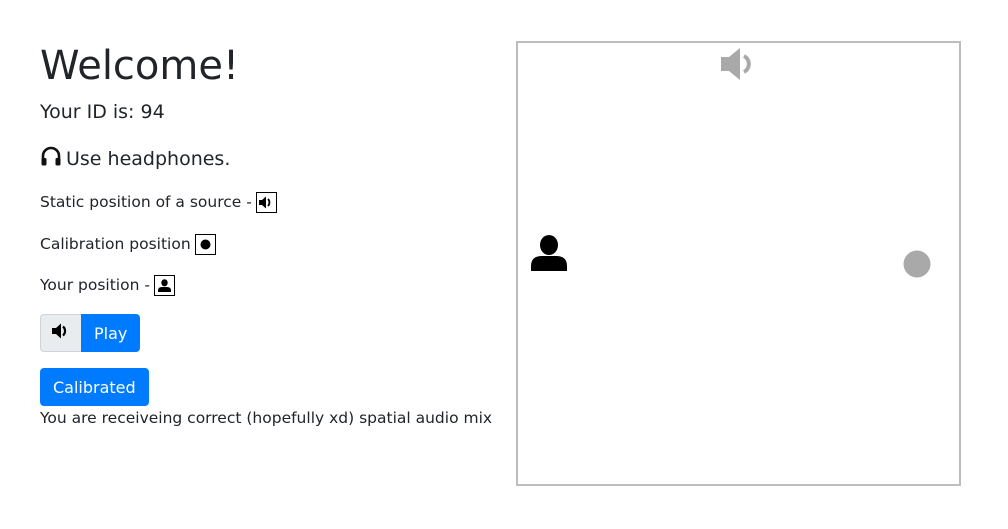 Image resolution: width=1008 pixels, height=529 pixels. What do you see at coordinates (53, 159) in the screenshot?
I see `headphones-icon` at bounding box center [53, 159].